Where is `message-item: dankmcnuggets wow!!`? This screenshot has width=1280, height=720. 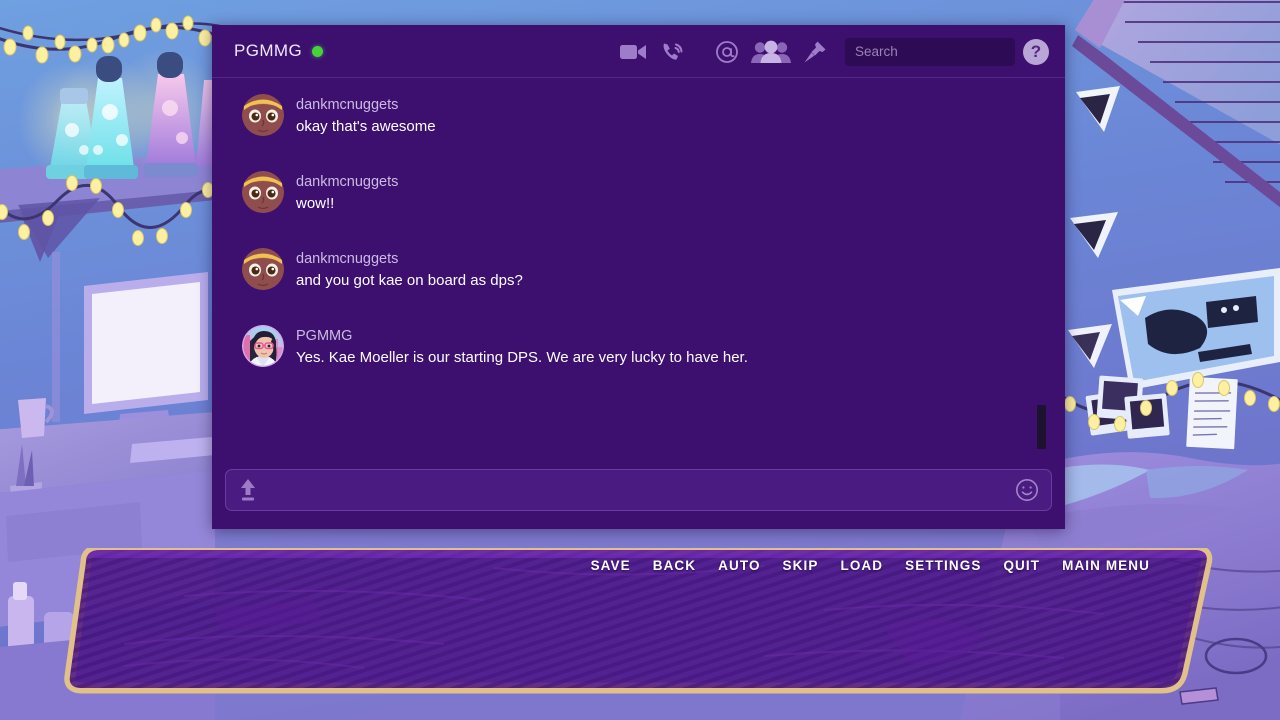
message-item: dankmcnuggets wow!! is located at coordinates (638, 192).